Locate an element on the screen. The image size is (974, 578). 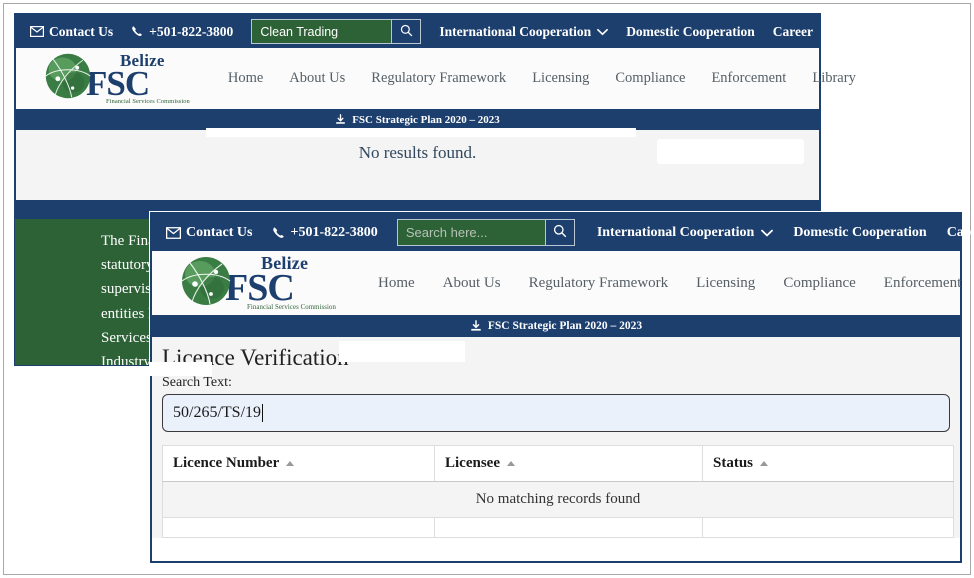
search-text-input: 50/265/TS/19 is located at coordinates (556, 413).